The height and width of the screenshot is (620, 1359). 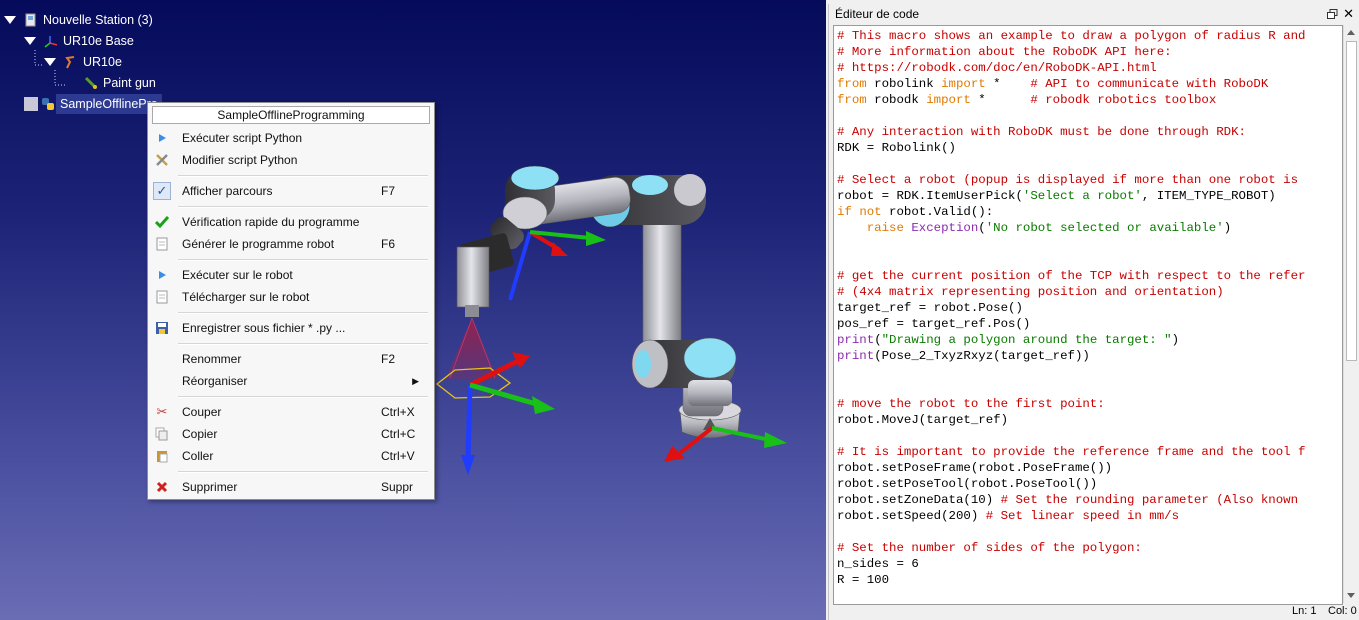 I want to click on code-line: print(Pose_2_TxyzRxyz(target_ref)), so click(x=963, y=356).